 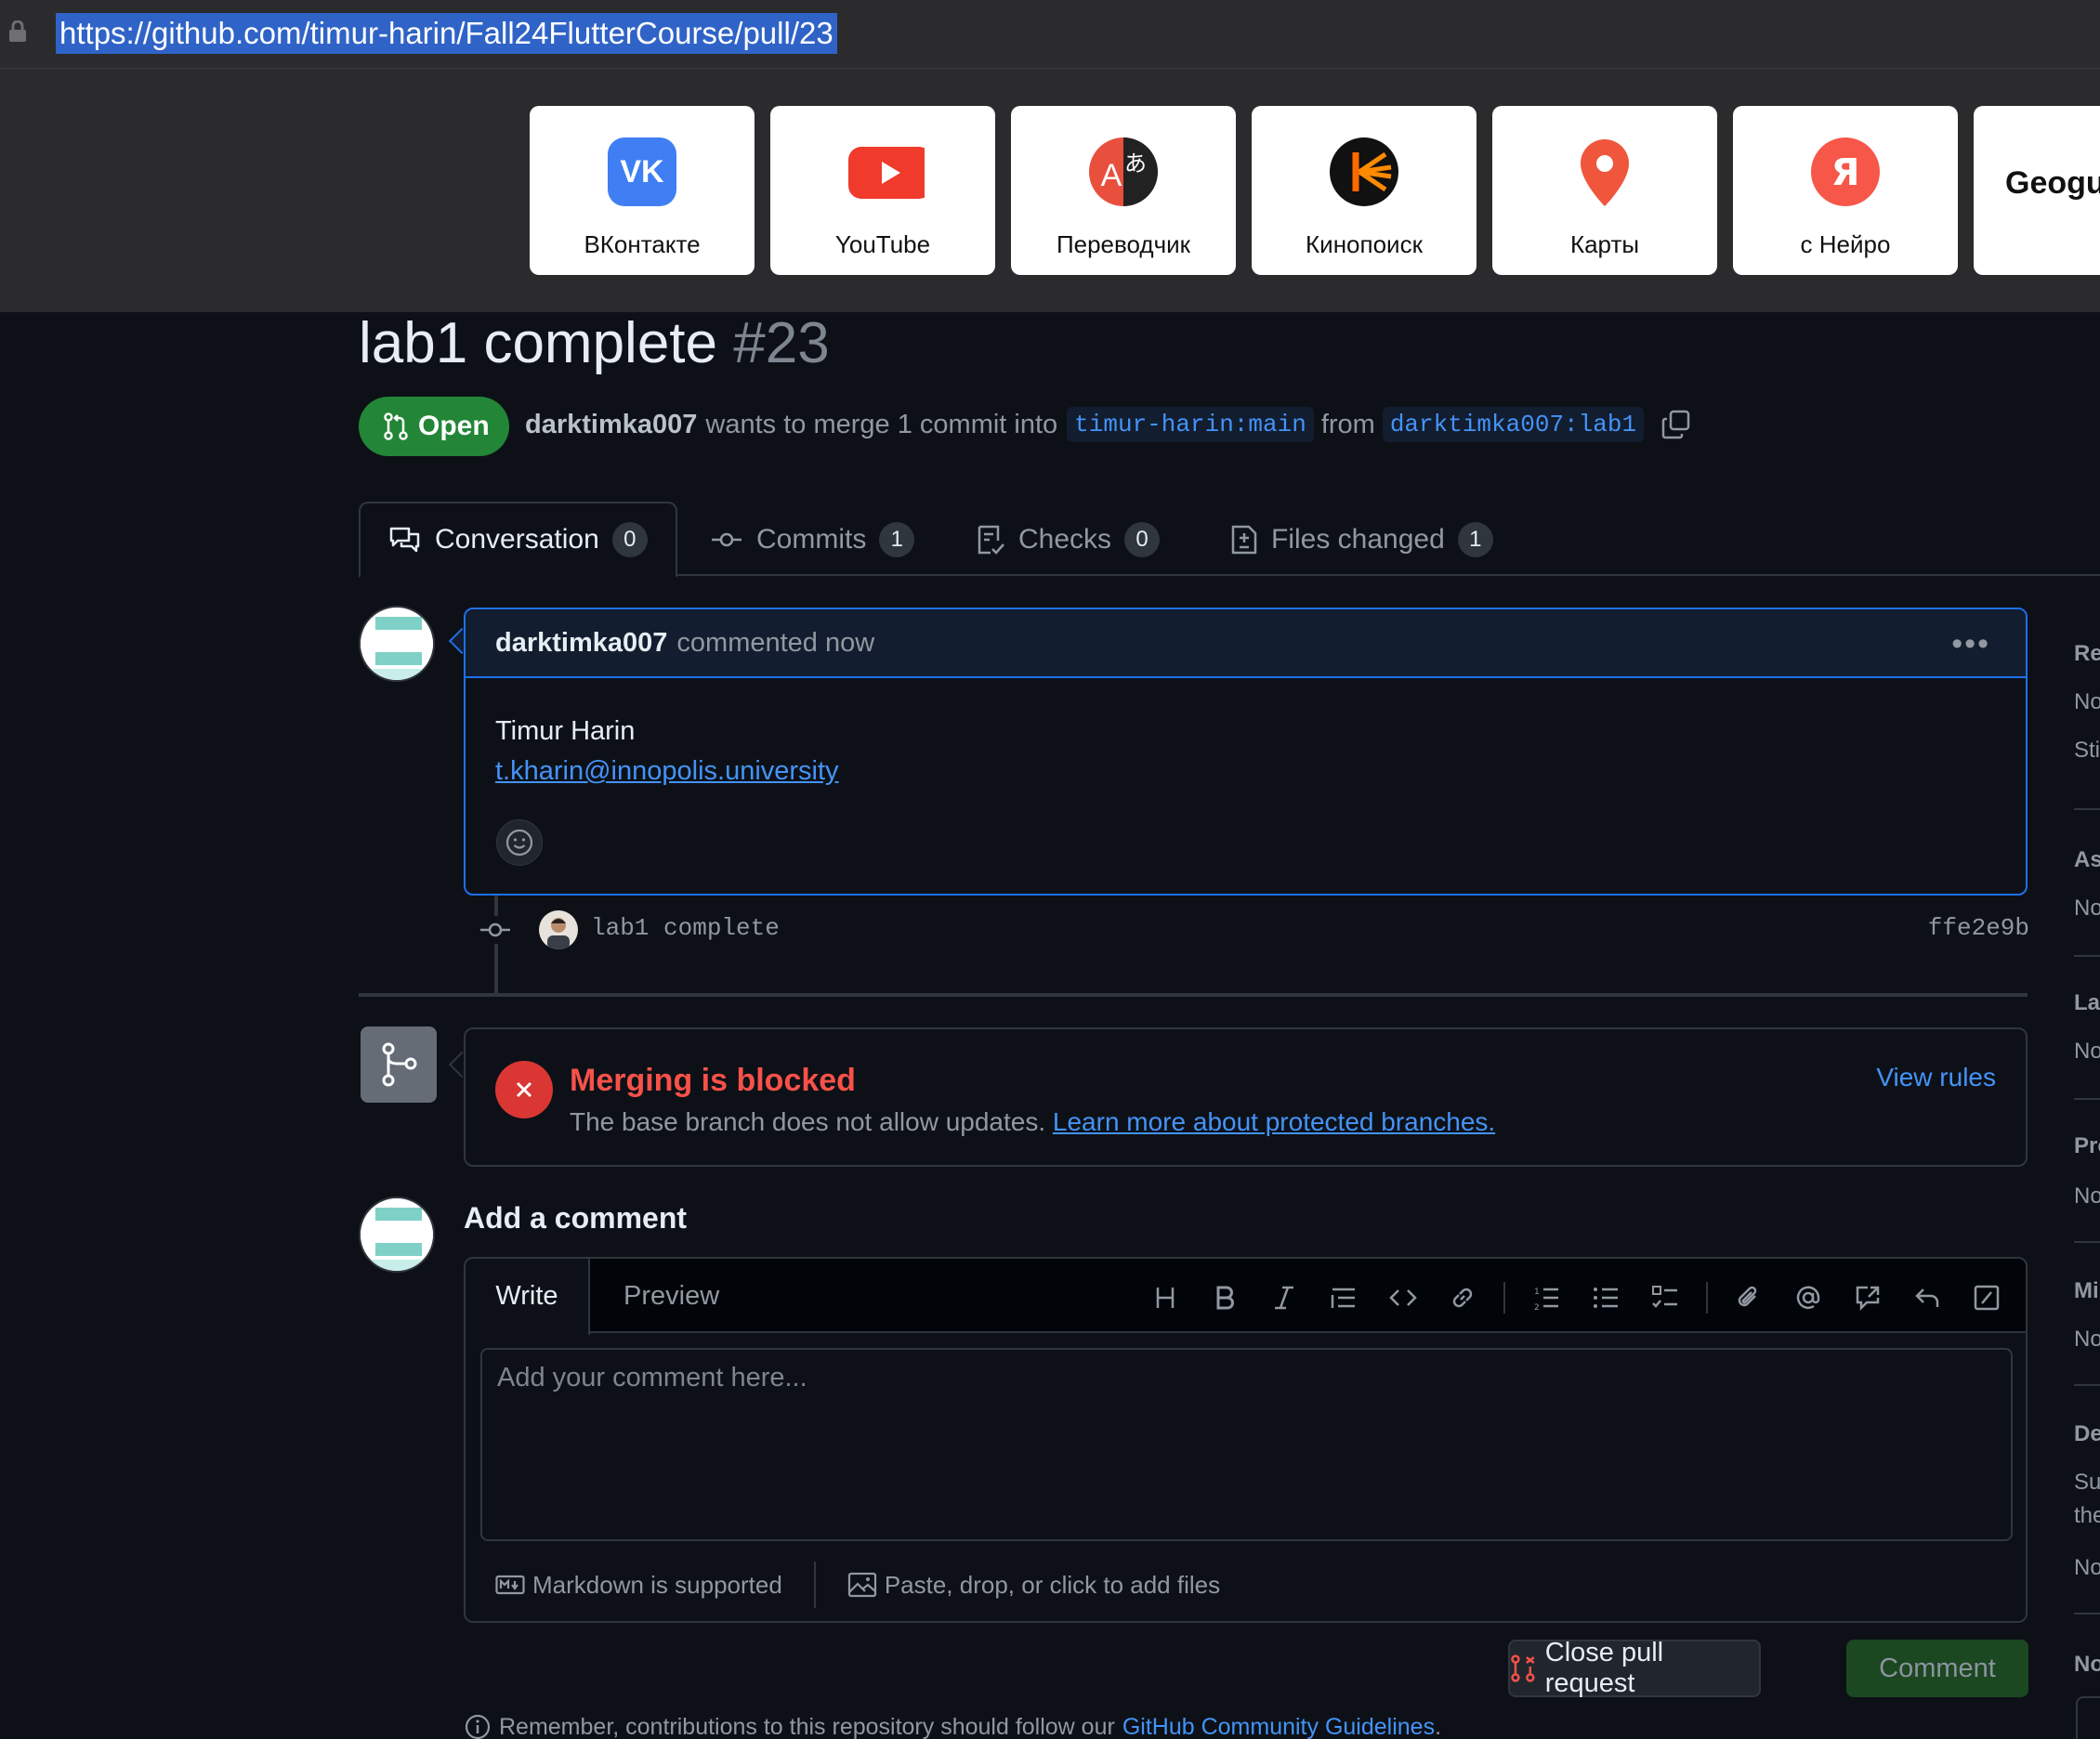 What do you see at coordinates (1665, 1297) in the screenshot?
I see `task-list-icon` at bounding box center [1665, 1297].